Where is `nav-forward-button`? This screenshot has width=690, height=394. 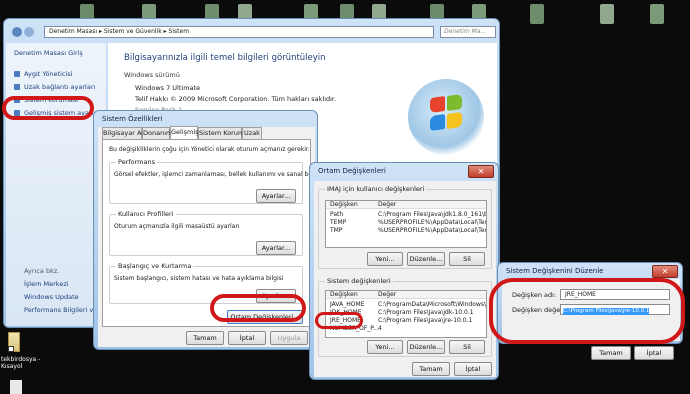
nav-forward-button is located at coordinates (29, 32).